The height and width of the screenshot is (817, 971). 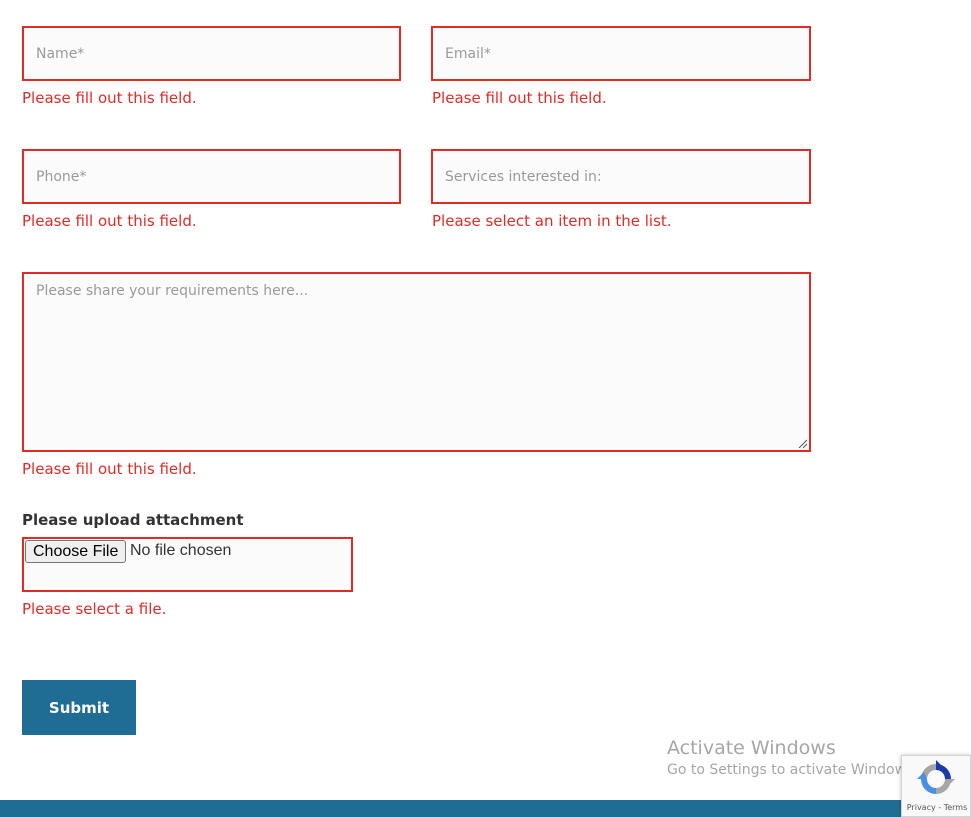 I want to click on name-field: Name*, so click(x=211, y=53).